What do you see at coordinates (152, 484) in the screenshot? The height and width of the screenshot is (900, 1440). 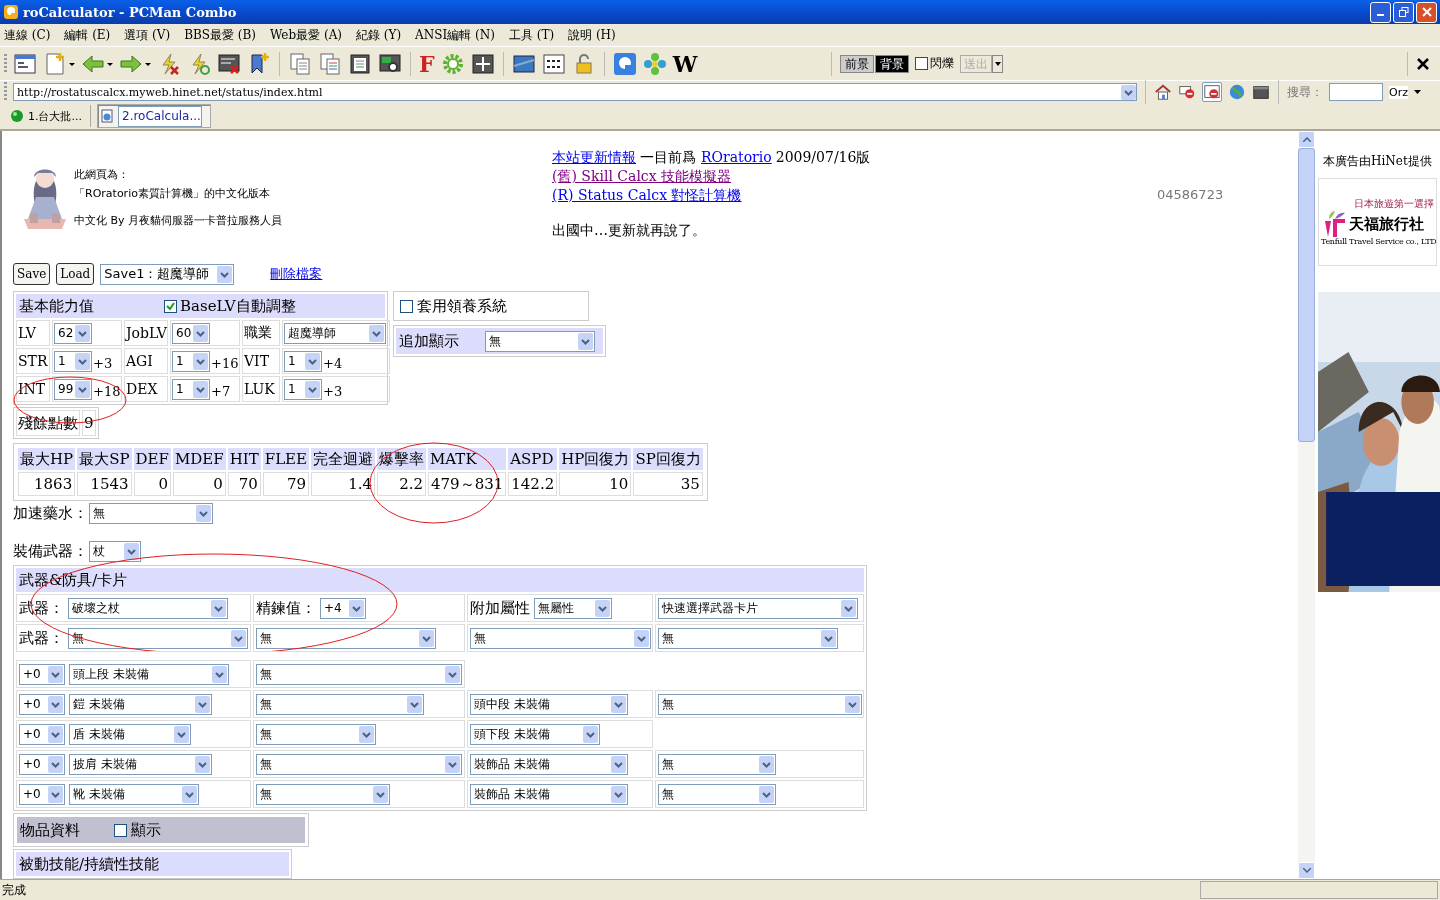 I see `table-cell: 0` at bounding box center [152, 484].